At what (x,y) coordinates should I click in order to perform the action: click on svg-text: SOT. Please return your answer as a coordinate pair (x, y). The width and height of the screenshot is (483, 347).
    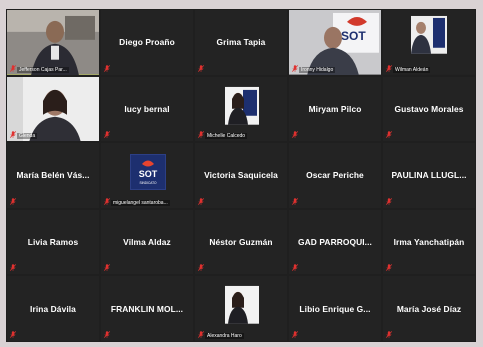
    Looking at the image, I should click on (353, 36).